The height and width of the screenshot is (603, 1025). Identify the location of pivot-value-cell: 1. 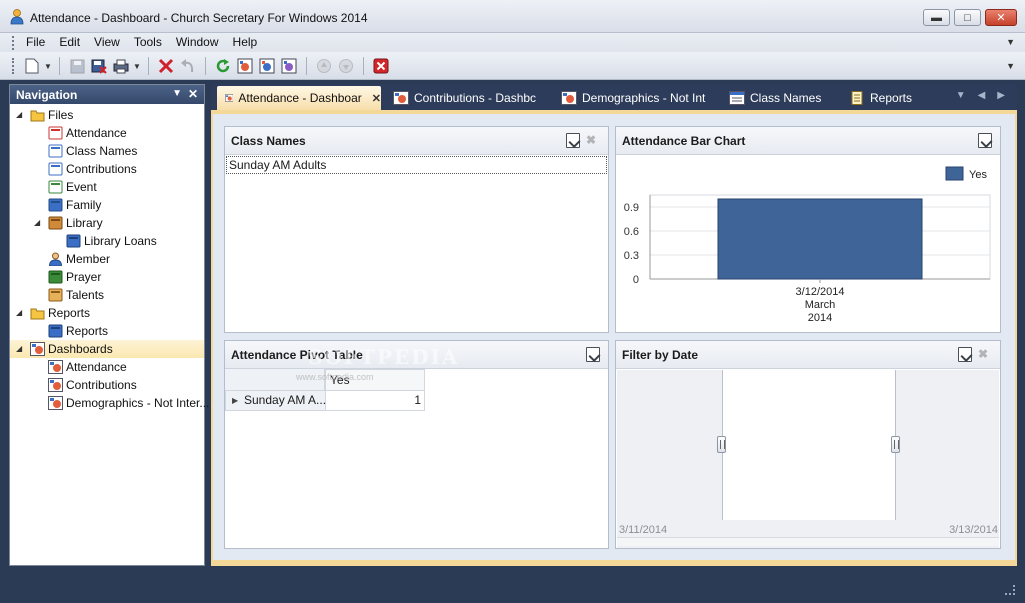
(375, 400).